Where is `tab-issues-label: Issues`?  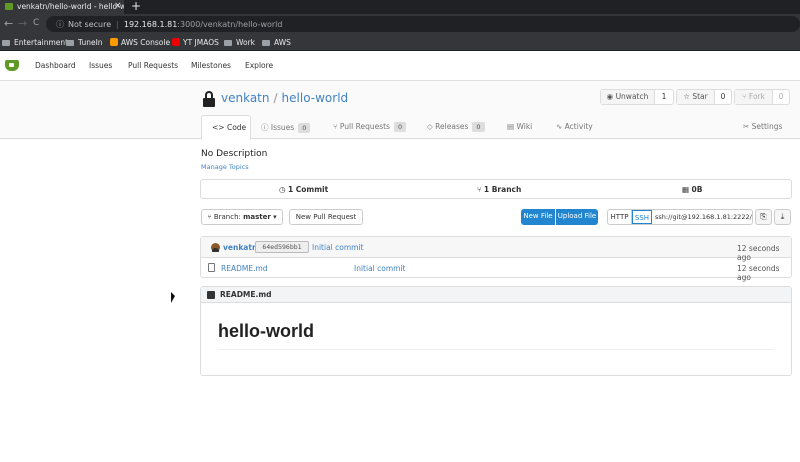
tab-issues-label: Issues is located at coordinates (282, 127).